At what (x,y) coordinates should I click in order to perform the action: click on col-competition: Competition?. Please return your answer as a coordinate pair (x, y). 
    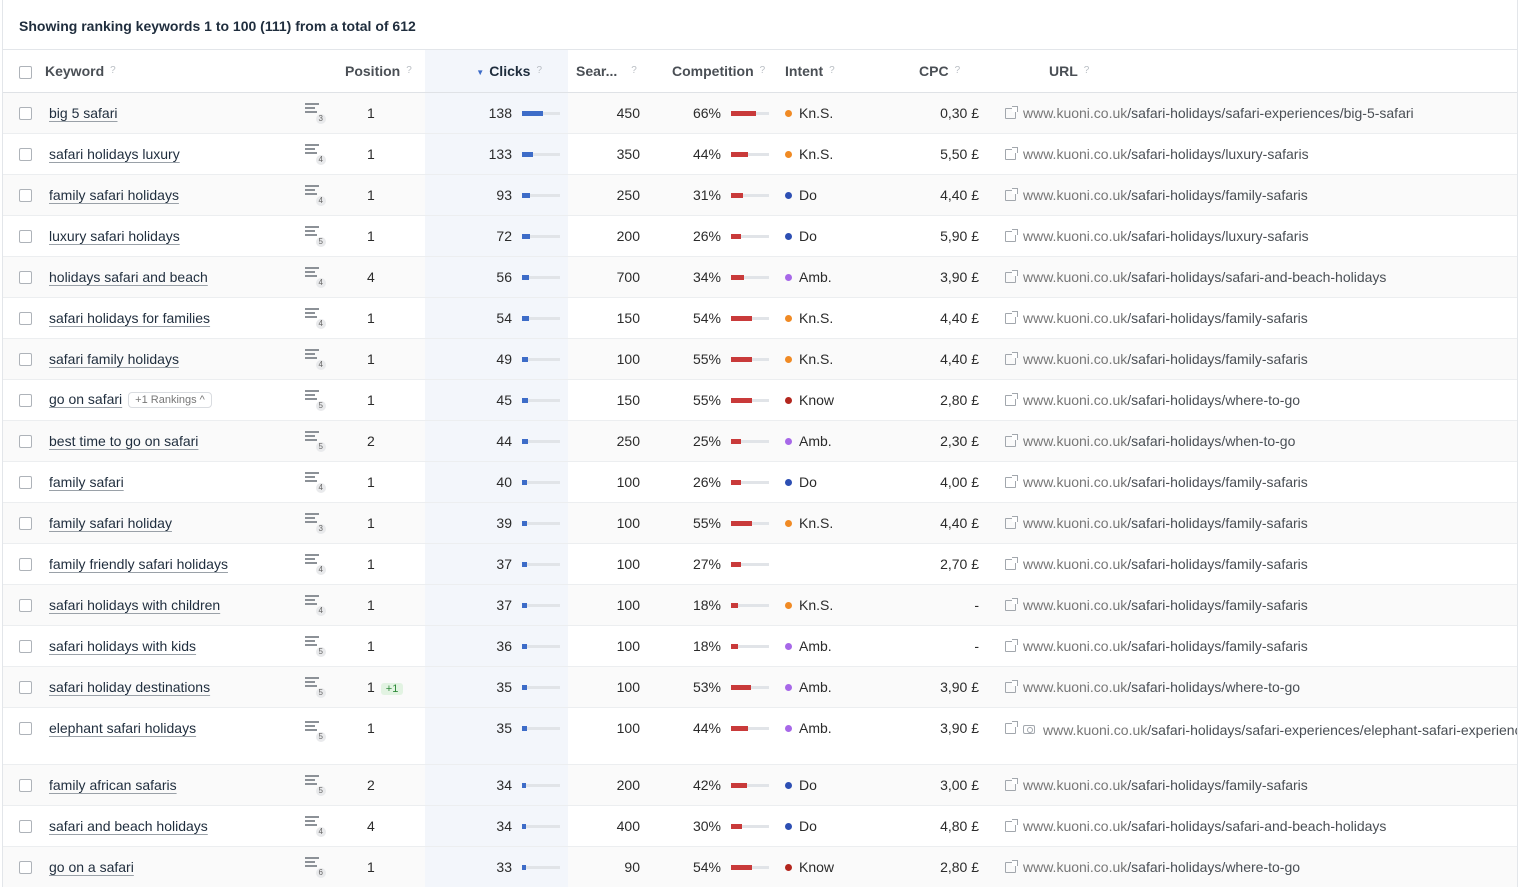
    Looking at the image, I should click on (711, 71).